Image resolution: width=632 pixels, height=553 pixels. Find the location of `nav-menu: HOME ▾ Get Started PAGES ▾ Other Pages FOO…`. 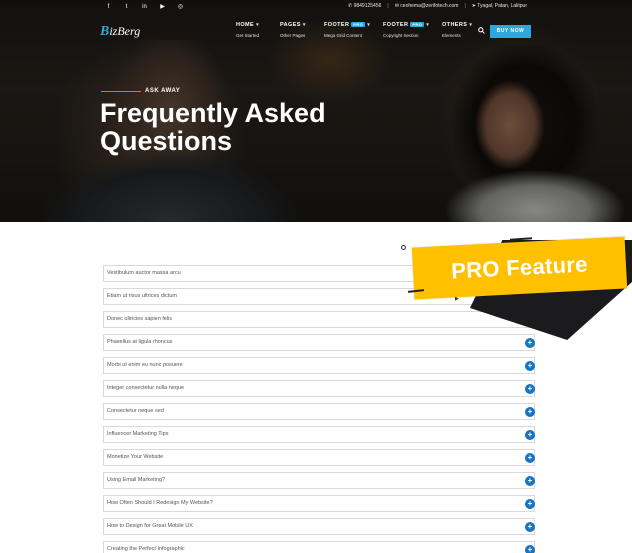

nav-menu: HOME ▾ Get Started PAGES ▾ Other Pages FOO… is located at coordinates (361, 30).